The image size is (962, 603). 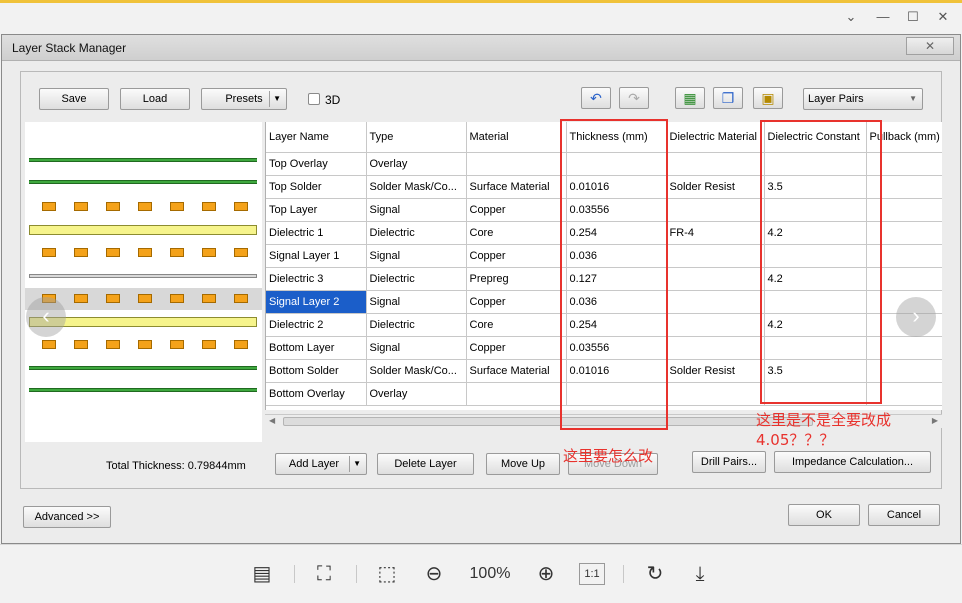 What do you see at coordinates (863, 99) in the screenshot?
I see `layer-pairs-select: Layer Pairs ▼` at bounding box center [863, 99].